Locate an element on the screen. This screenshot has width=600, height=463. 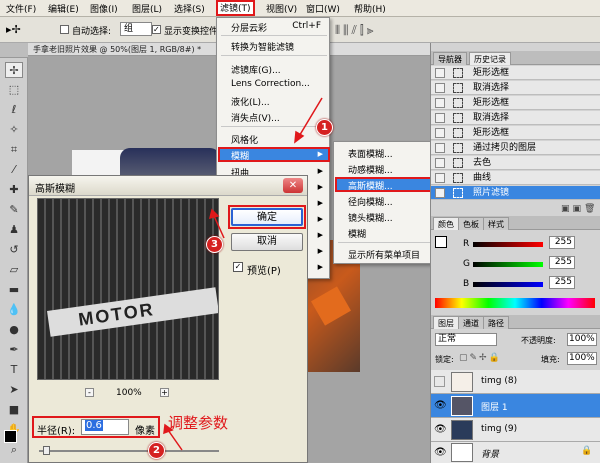
history-row-selected: 照片滤镜 is located at coordinates (515, 193).